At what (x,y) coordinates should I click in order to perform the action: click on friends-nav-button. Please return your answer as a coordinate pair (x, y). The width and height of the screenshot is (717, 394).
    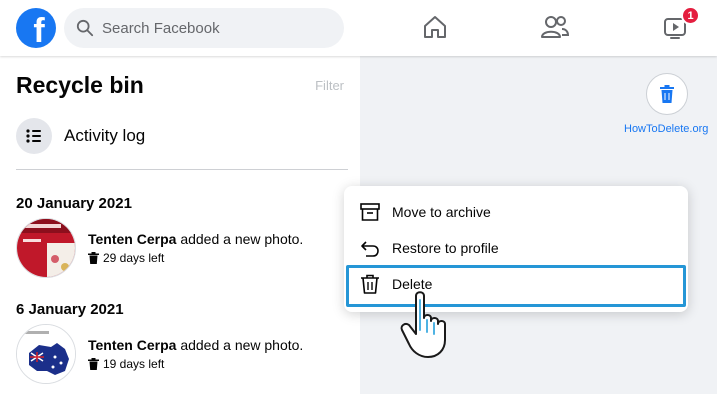
    Looking at the image, I should click on (555, 27).